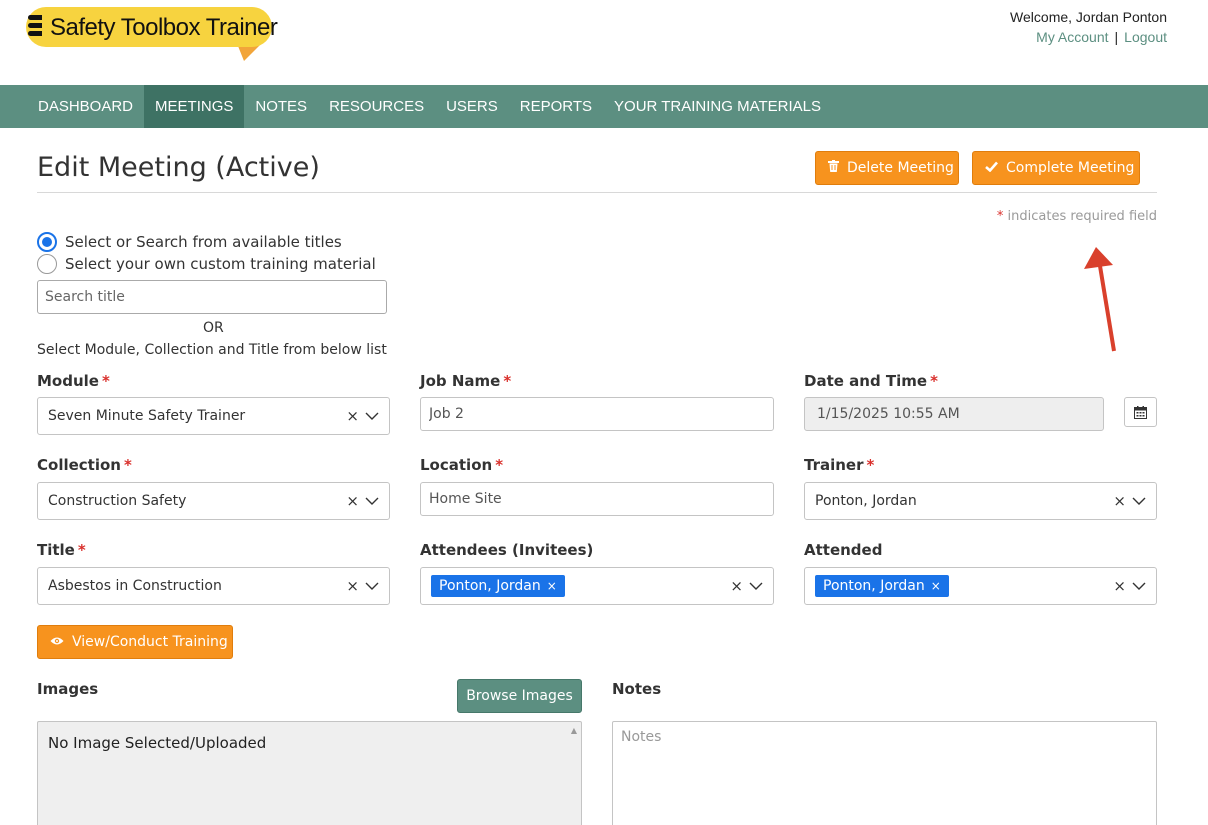 This screenshot has width=1208, height=825. What do you see at coordinates (833, 168) in the screenshot?
I see `trash-icon` at bounding box center [833, 168].